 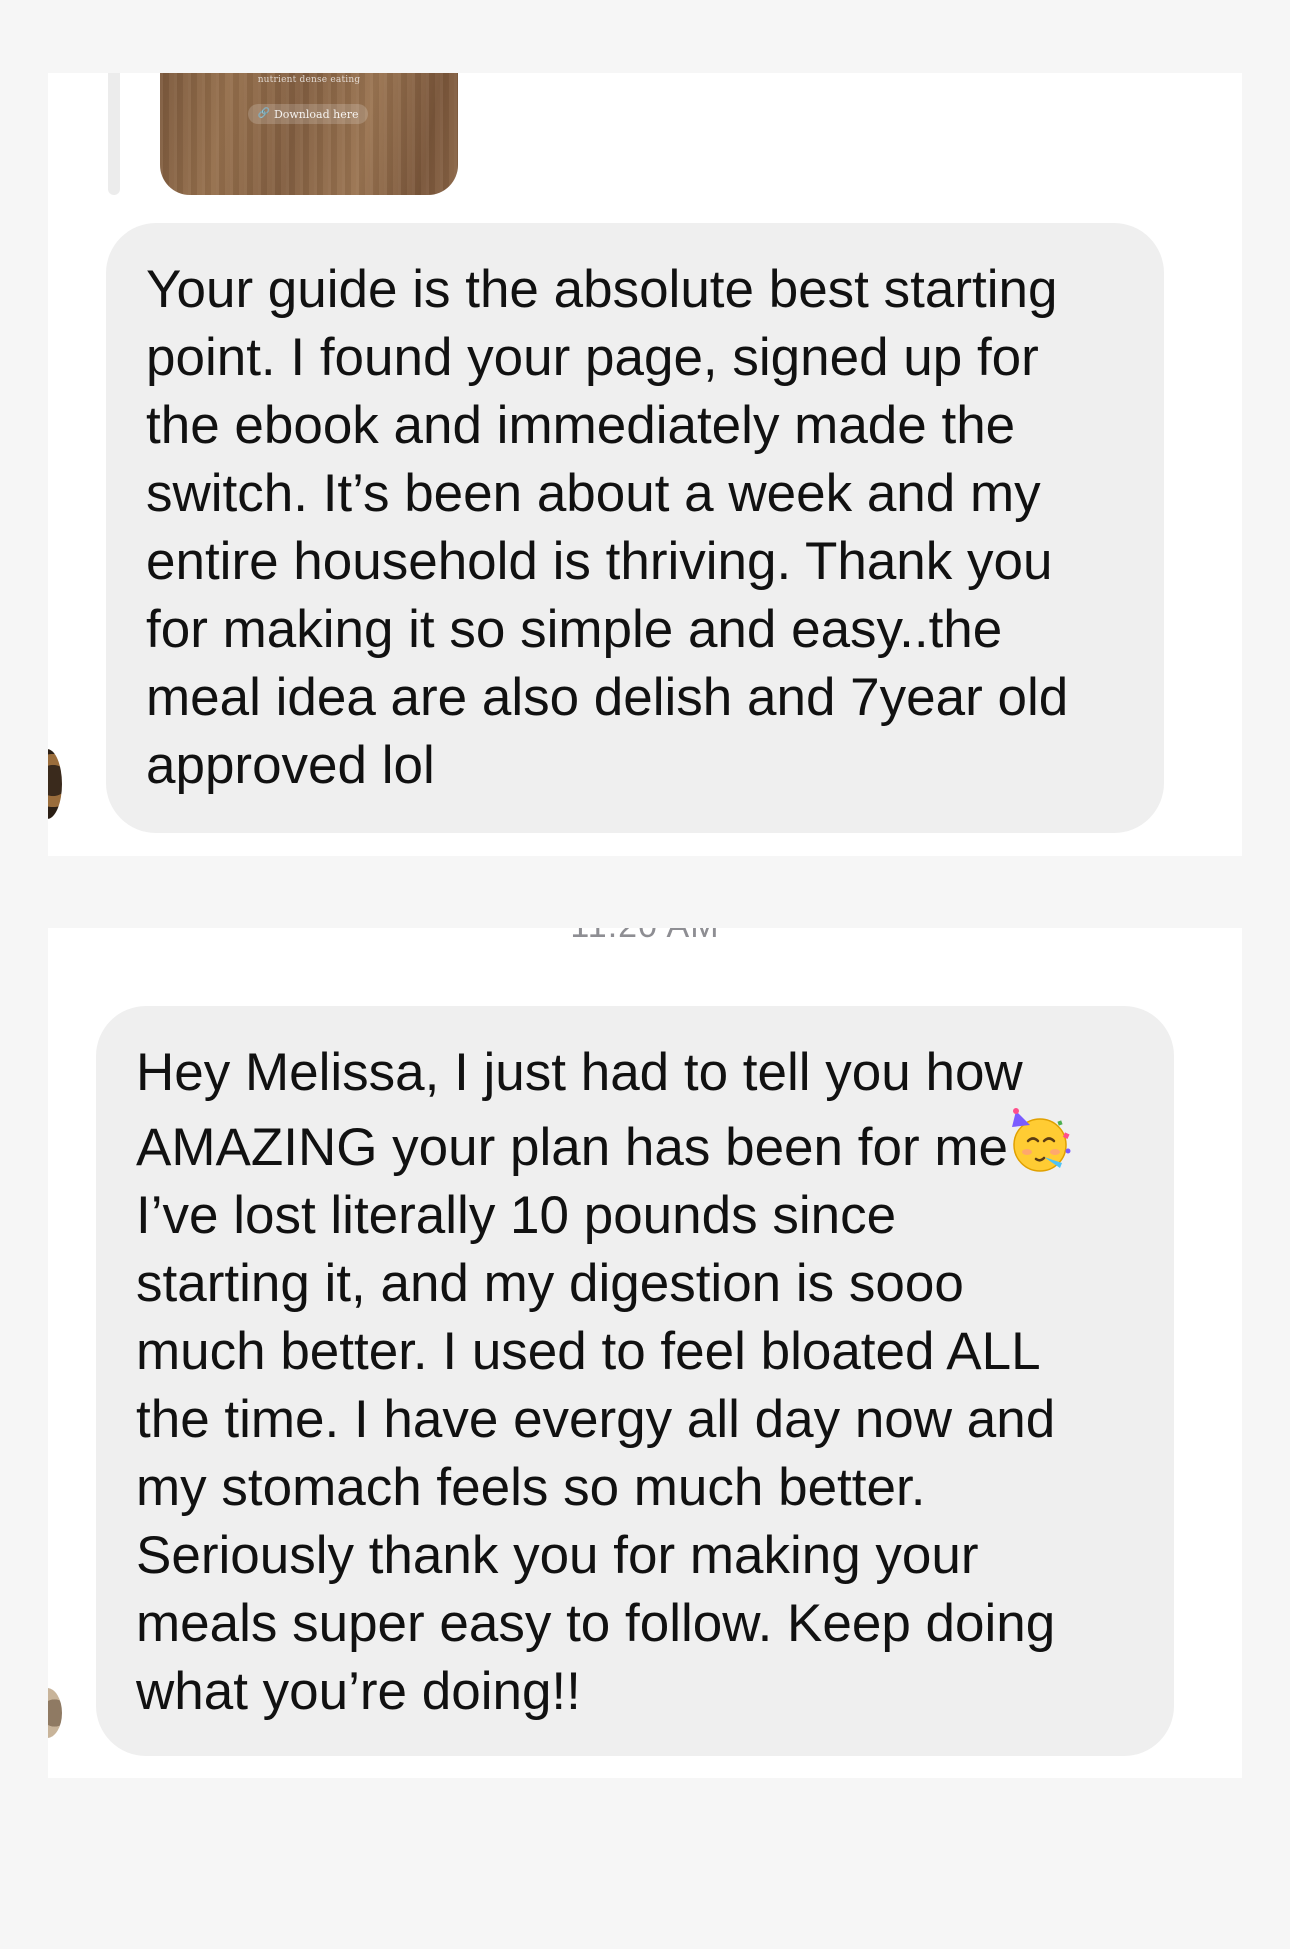 What do you see at coordinates (309, 80) in the screenshot?
I see `shared-post-caption: nutrient dense eating` at bounding box center [309, 80].